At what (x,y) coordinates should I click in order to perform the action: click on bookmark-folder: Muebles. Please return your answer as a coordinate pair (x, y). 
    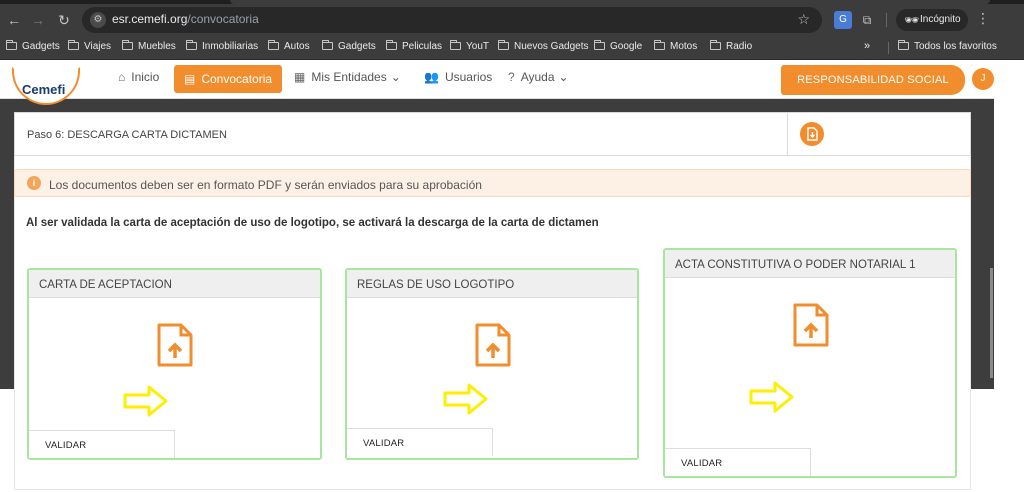
    Looking at the image, I should click on (149, 46).